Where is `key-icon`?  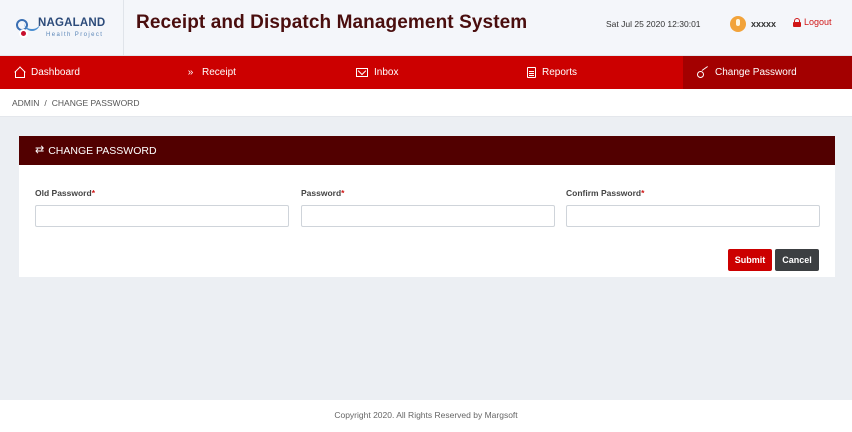
key-icon is located at coordinates (703, 73).